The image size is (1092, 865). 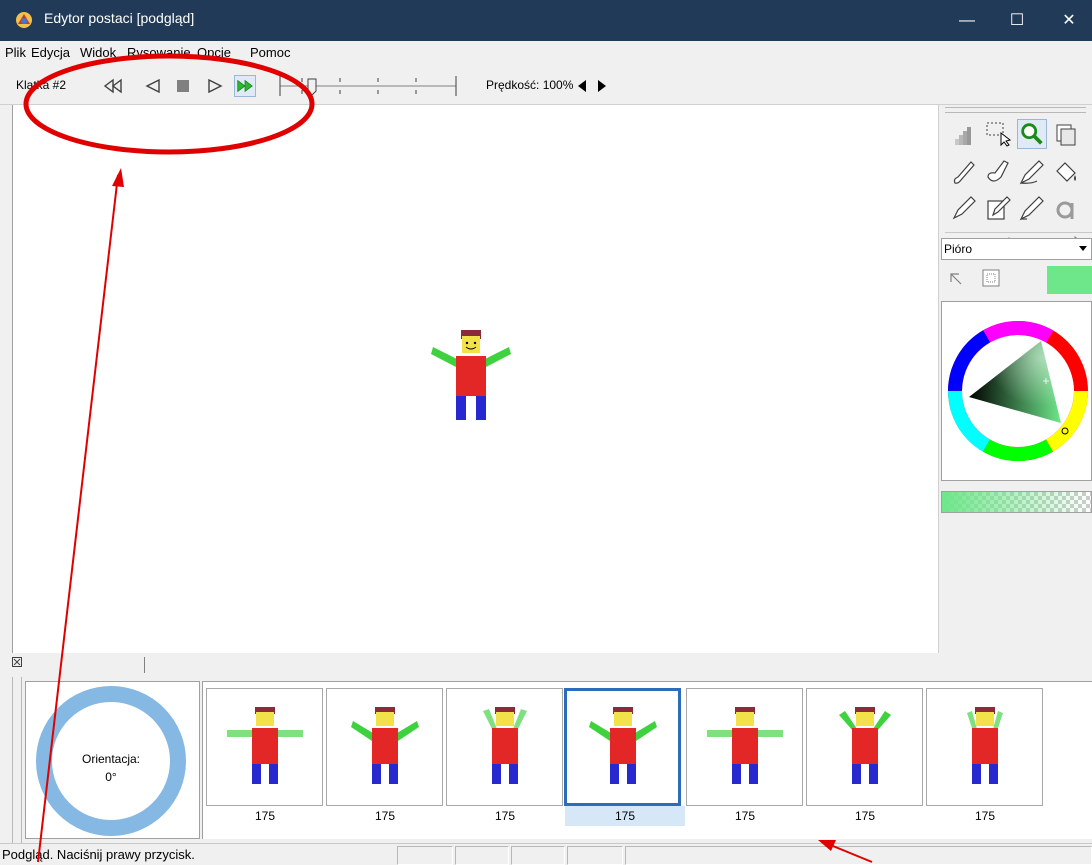 What do you see at coordinates (745, 816) in the screenshot?
I see `frame-label-5: 175` at bounding box center [745, 816].